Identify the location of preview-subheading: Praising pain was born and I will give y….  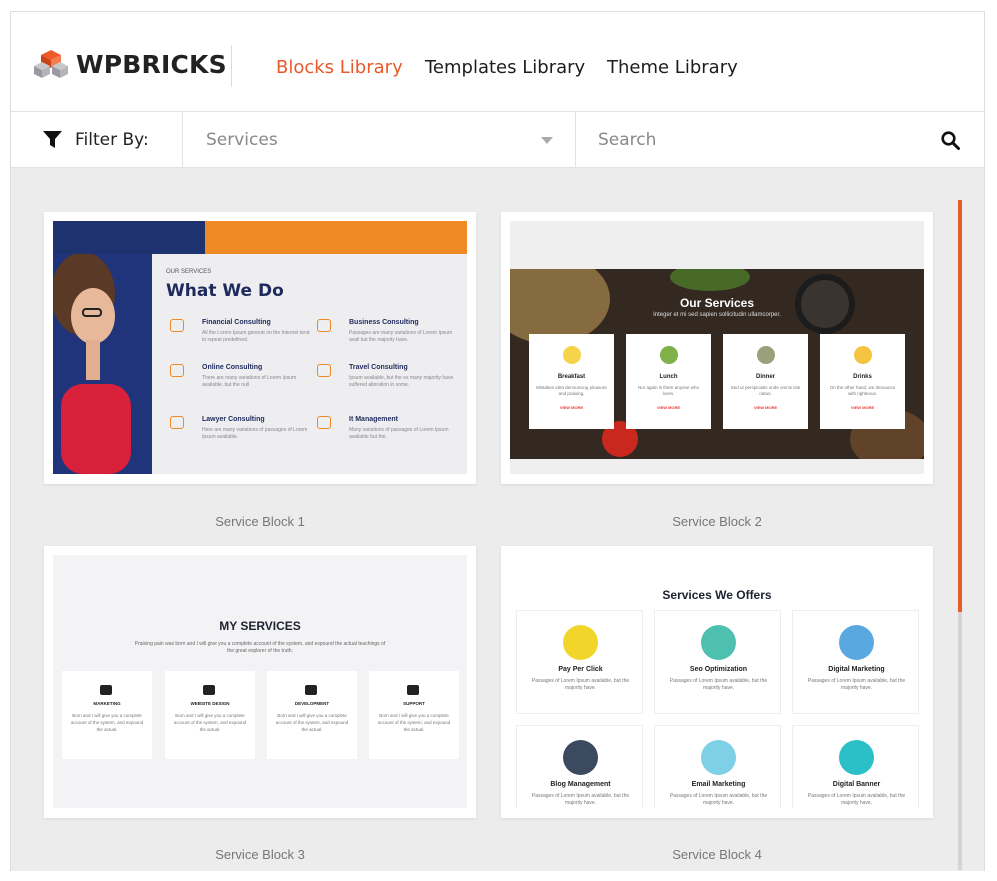
(260, 647).